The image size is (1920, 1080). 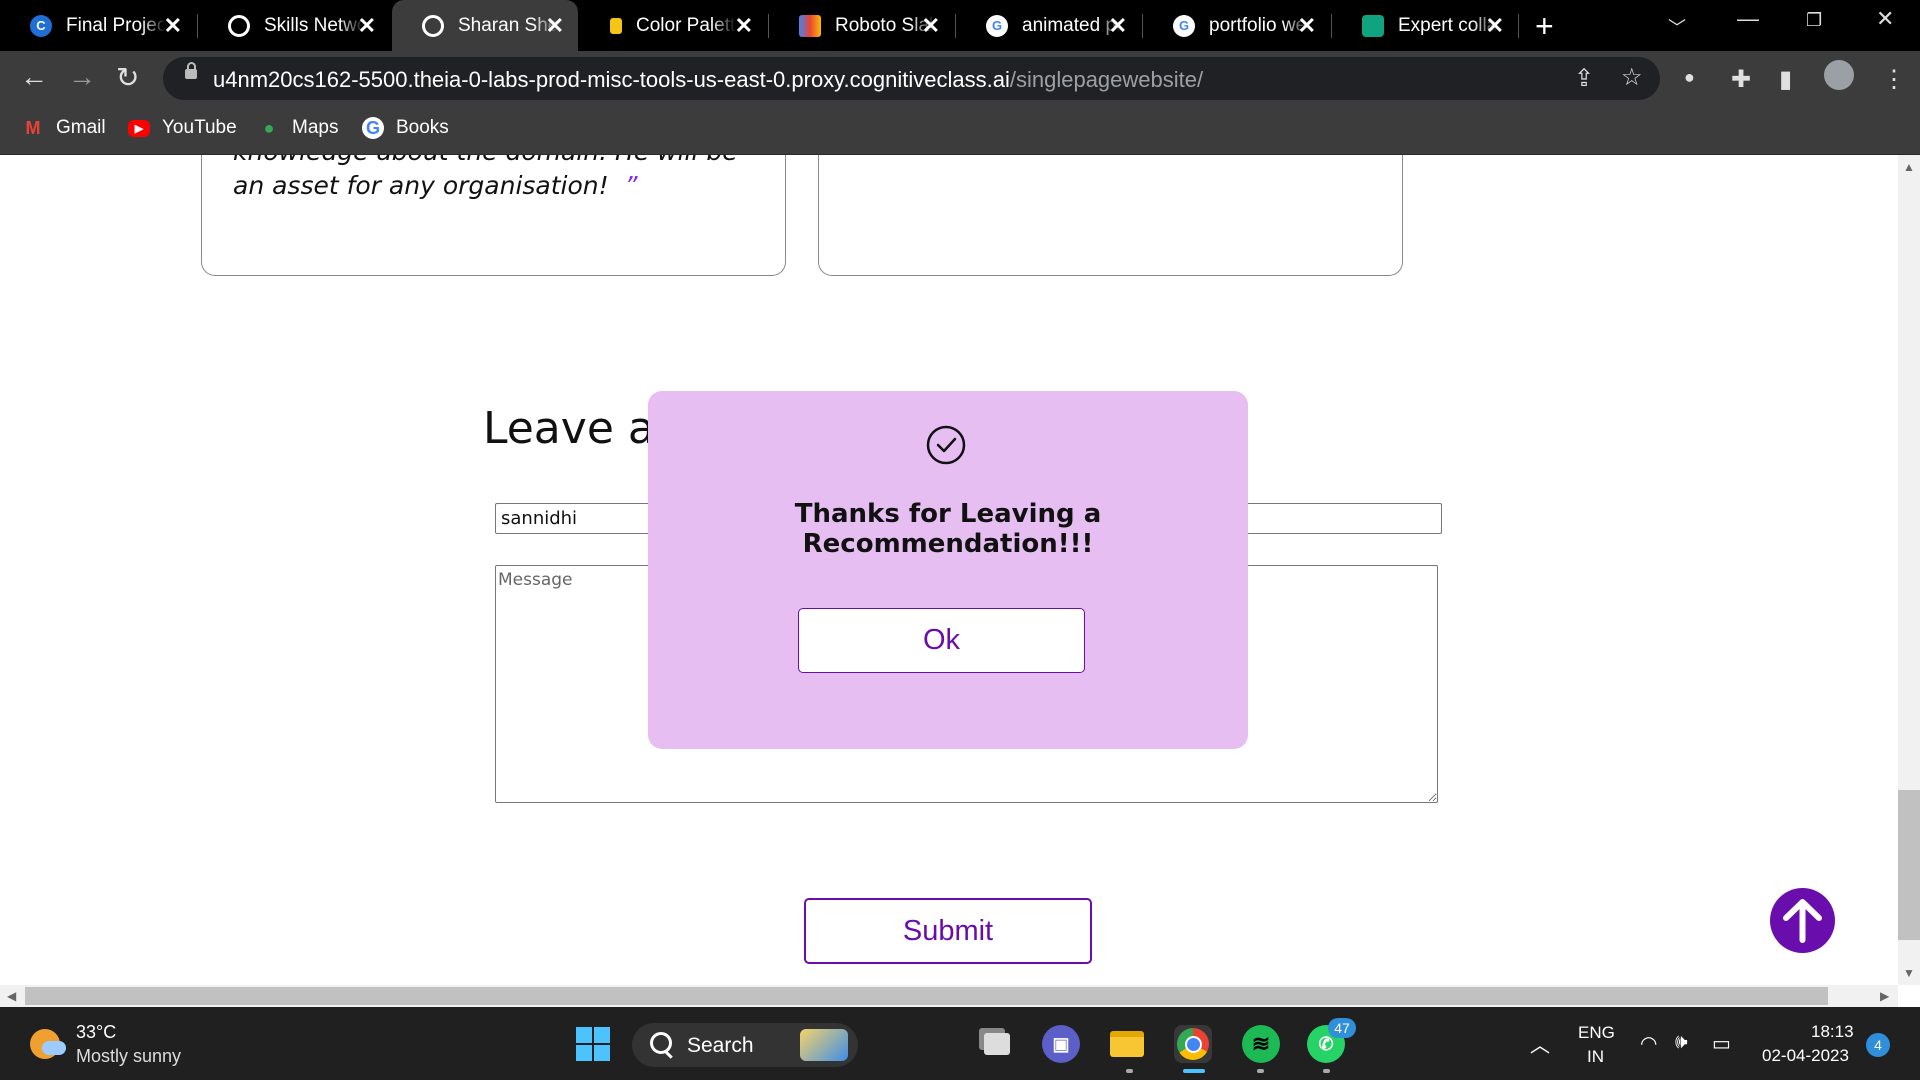 What do you see at coordinates (1689, 77) in the screenshot?
I see `extension-mouse-icon: ●` at bounding box center [1689, 77].